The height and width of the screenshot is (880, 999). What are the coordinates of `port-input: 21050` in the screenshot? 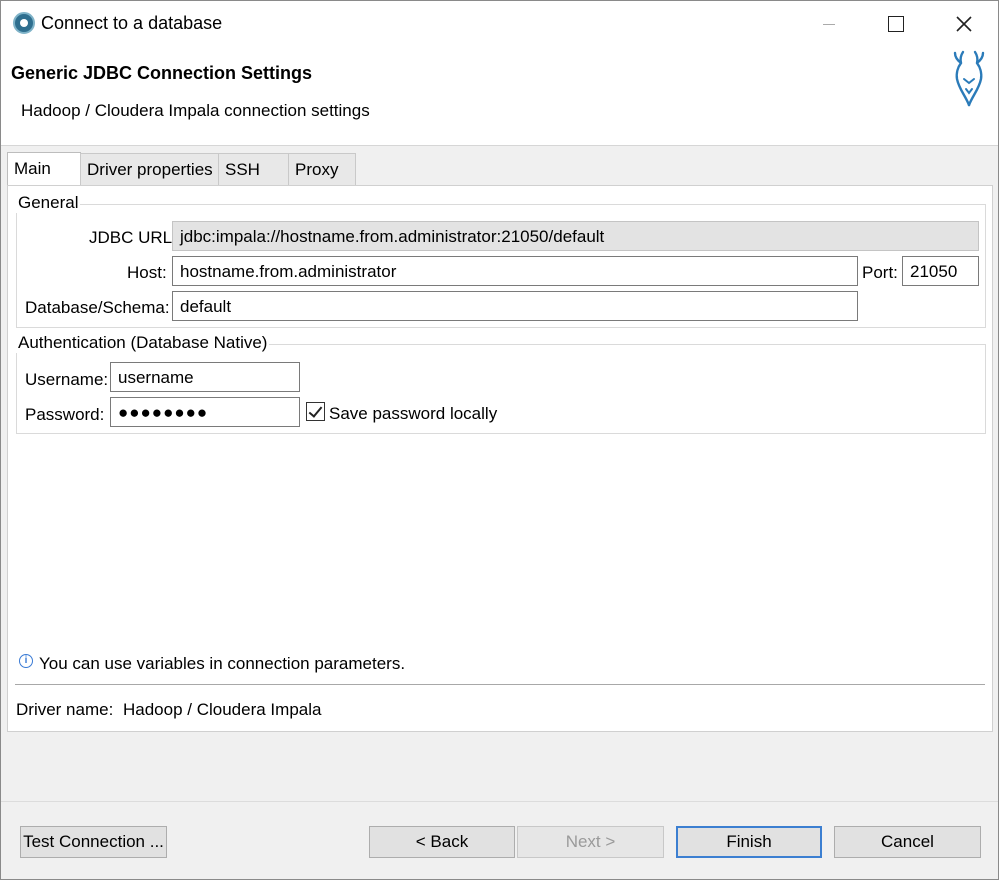 It's located at (940, 271).